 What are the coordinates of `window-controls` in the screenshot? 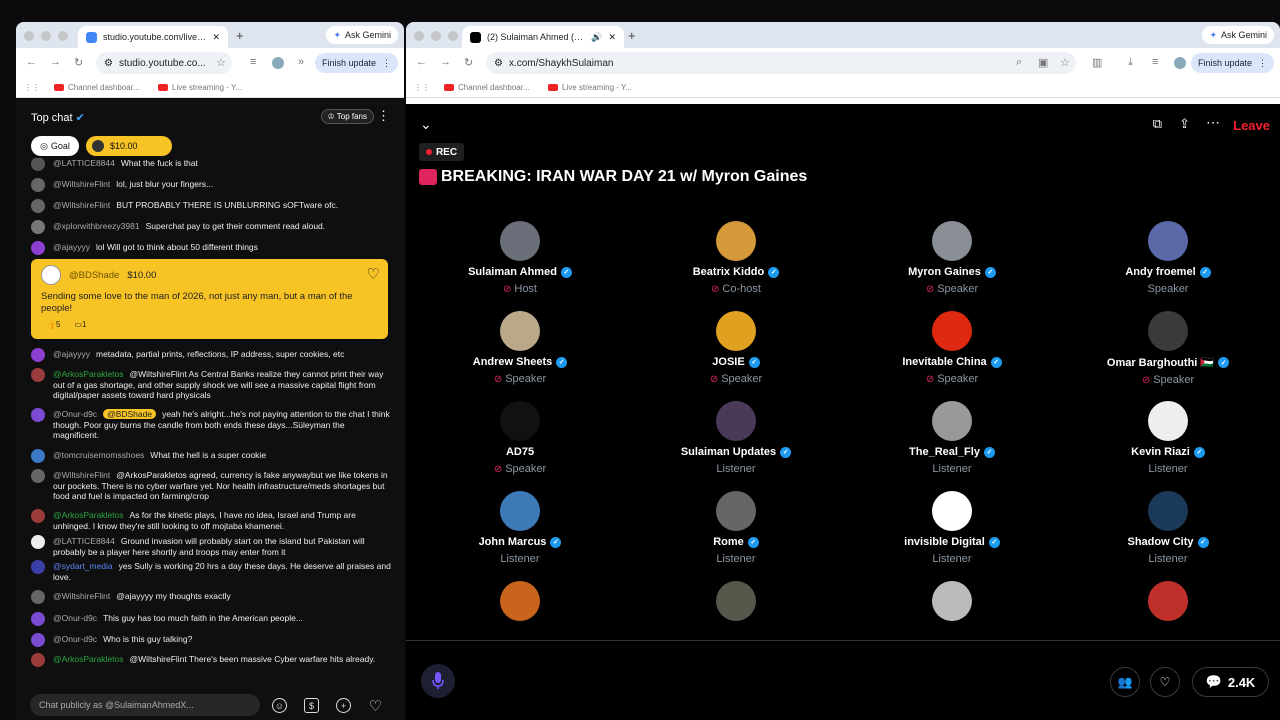 It's located at (46, 36).